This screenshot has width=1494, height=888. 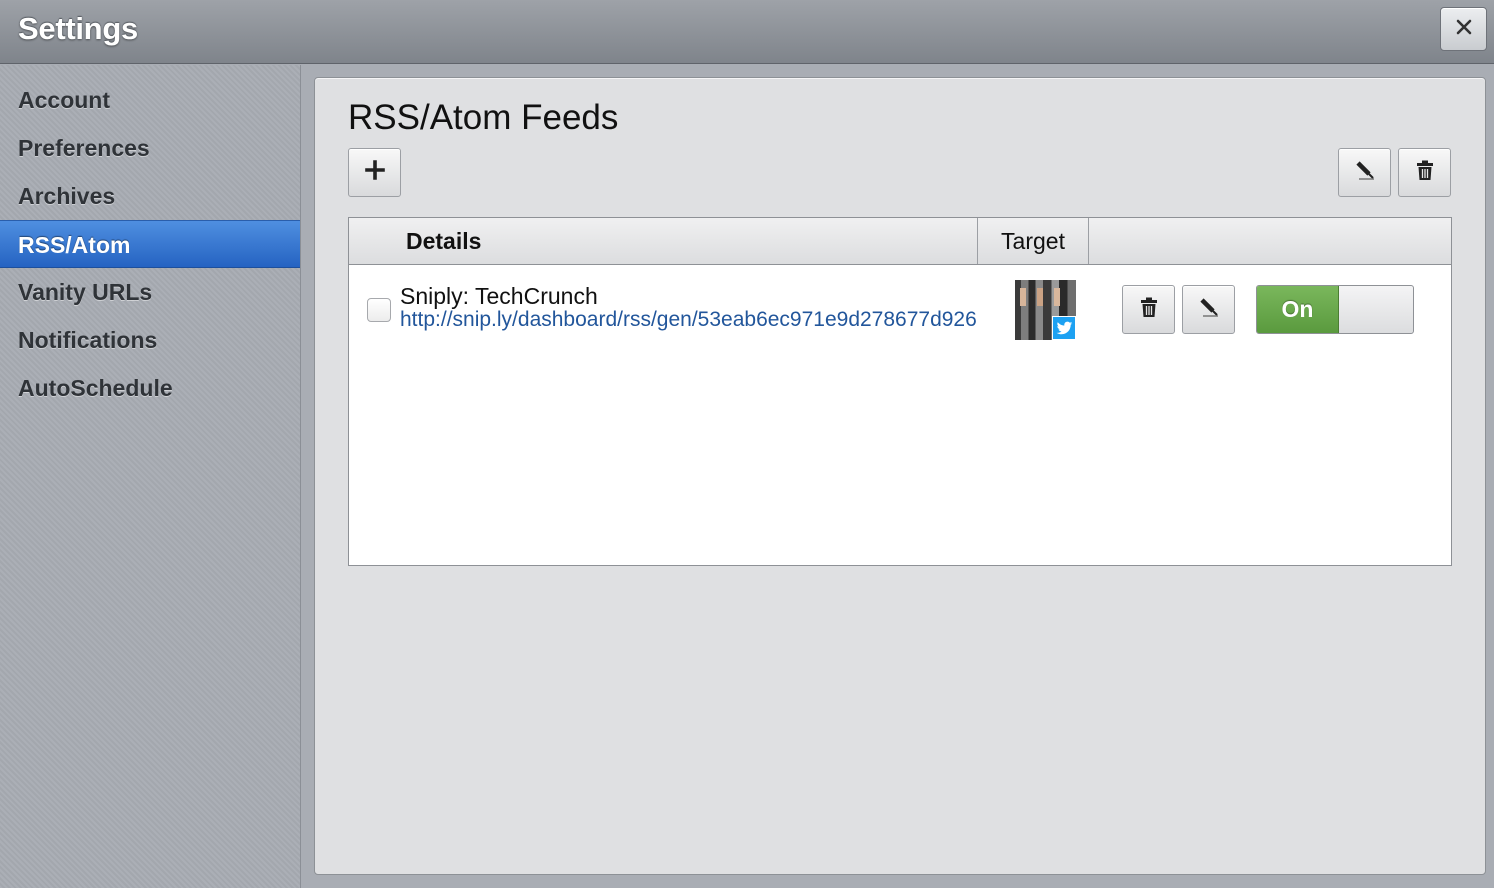 I want to click on delete-selected-button, so click(x=1424, y=172).